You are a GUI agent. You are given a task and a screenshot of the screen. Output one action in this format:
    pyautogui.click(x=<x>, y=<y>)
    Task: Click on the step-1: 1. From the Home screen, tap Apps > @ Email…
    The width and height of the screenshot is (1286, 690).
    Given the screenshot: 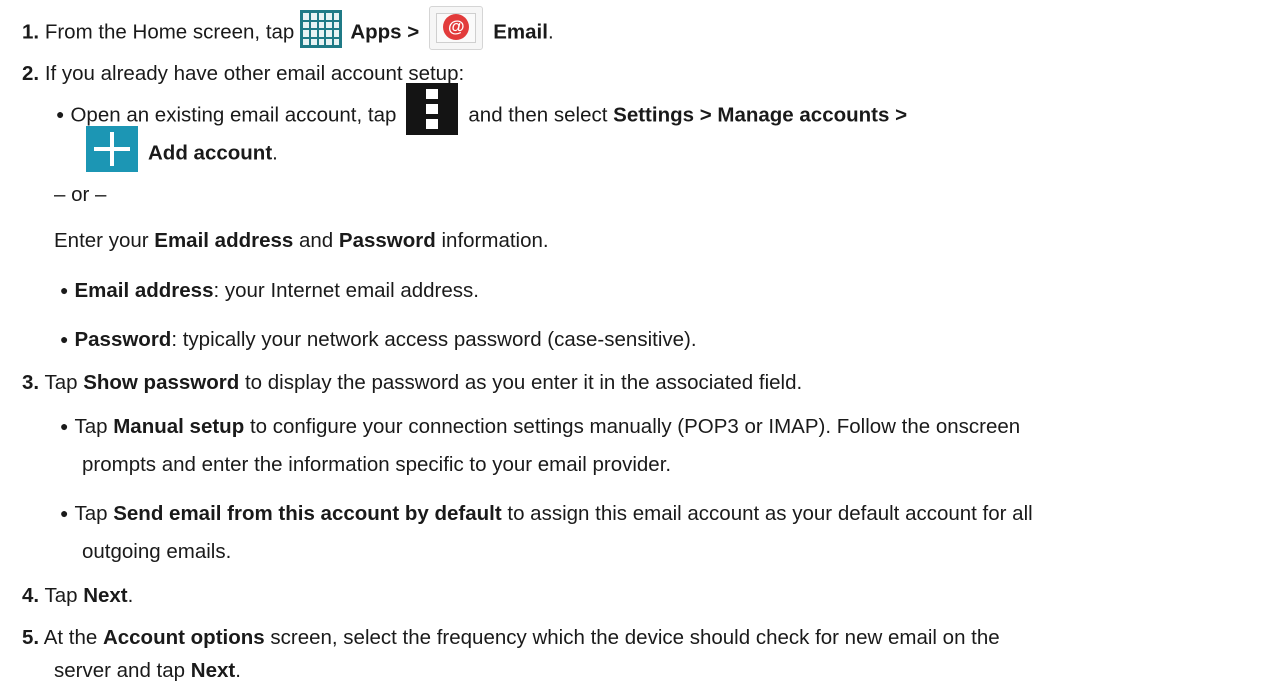 What is the action you would take?
    pyautogui.click(x=288, y=28)
    